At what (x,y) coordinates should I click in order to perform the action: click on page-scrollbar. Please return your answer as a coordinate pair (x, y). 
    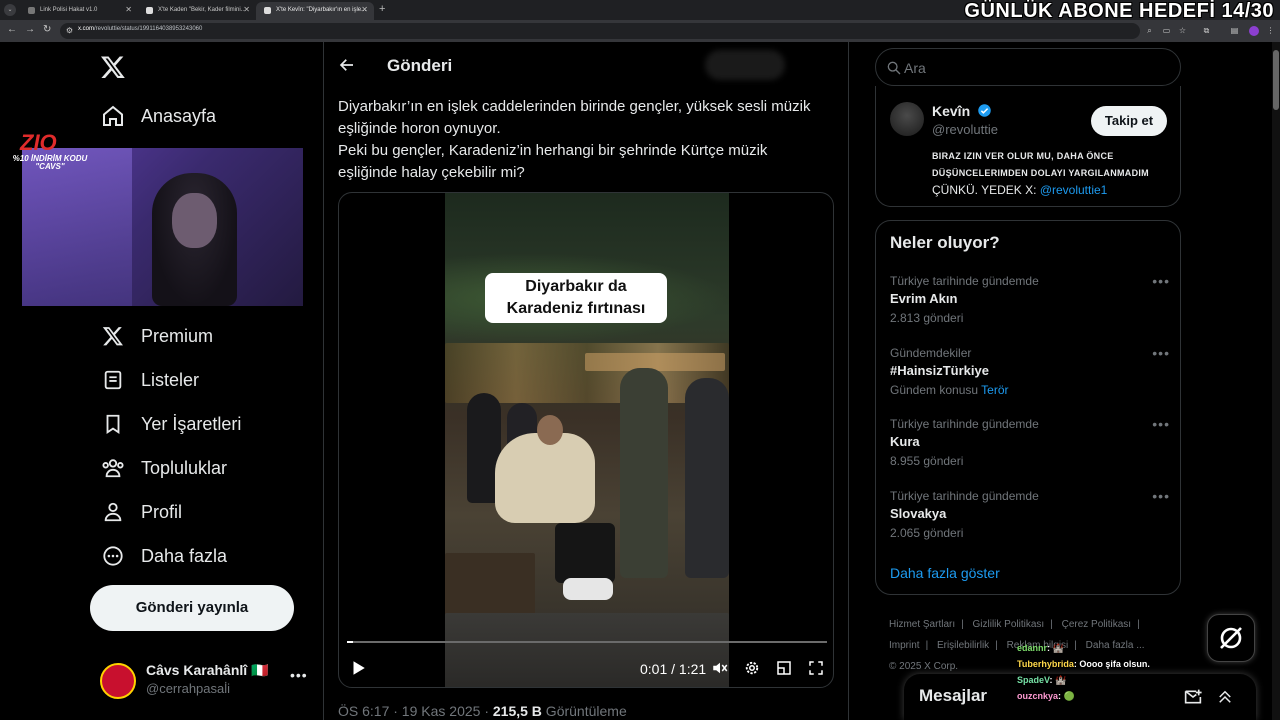
    Looking at the image, I should click on (1276, 381).